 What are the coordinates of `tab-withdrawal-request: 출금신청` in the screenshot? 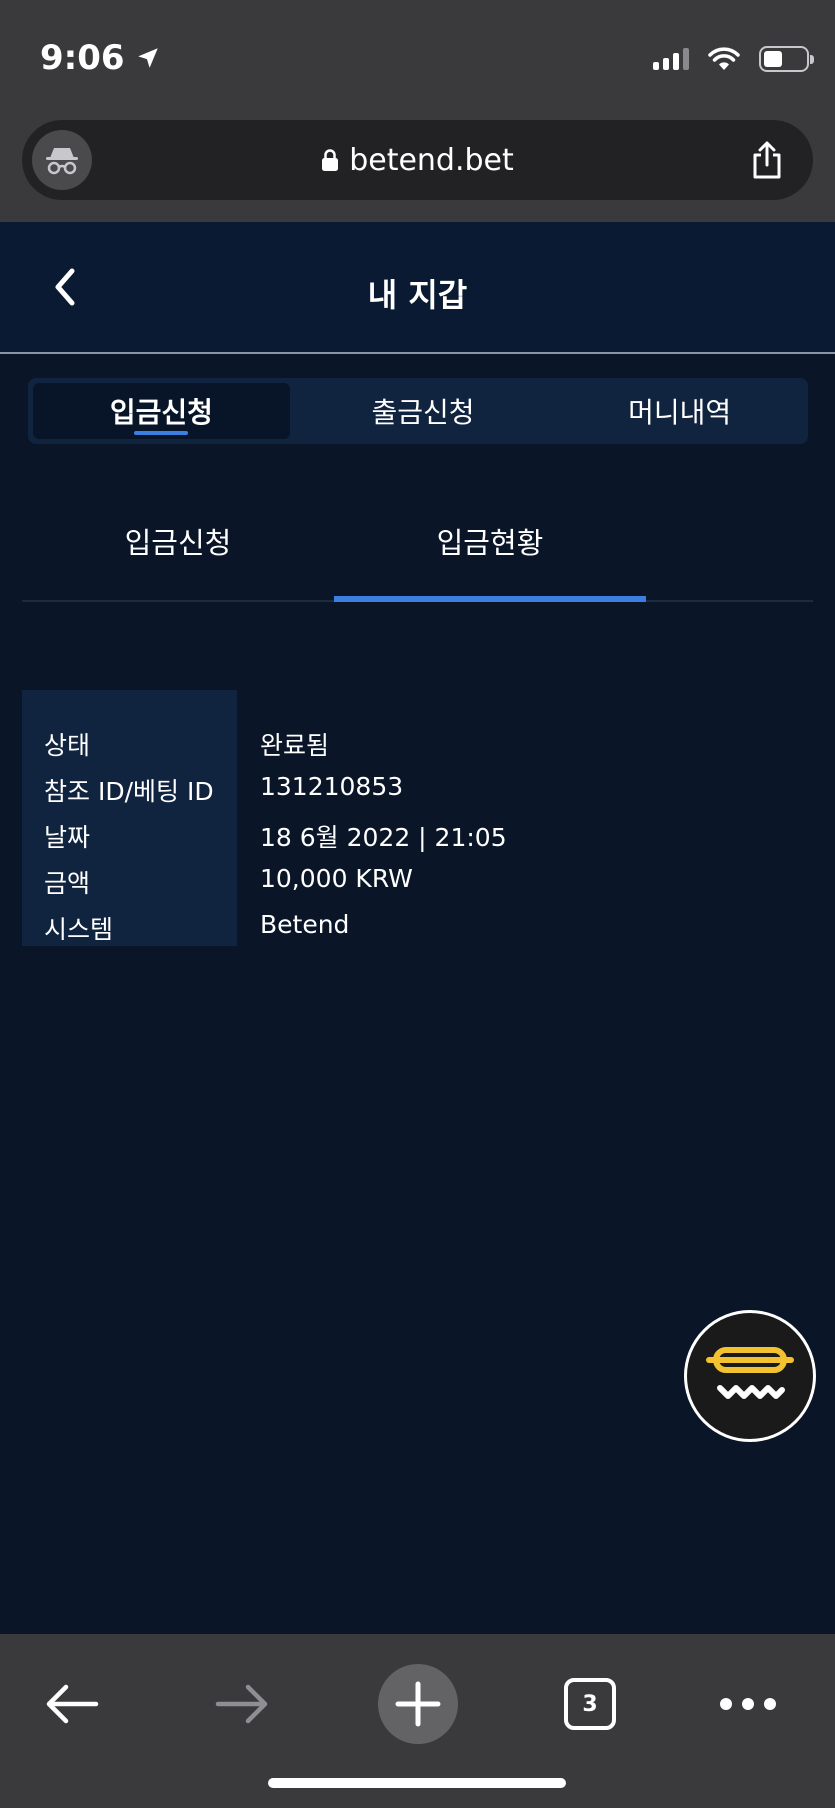 It's located at (423, 411).